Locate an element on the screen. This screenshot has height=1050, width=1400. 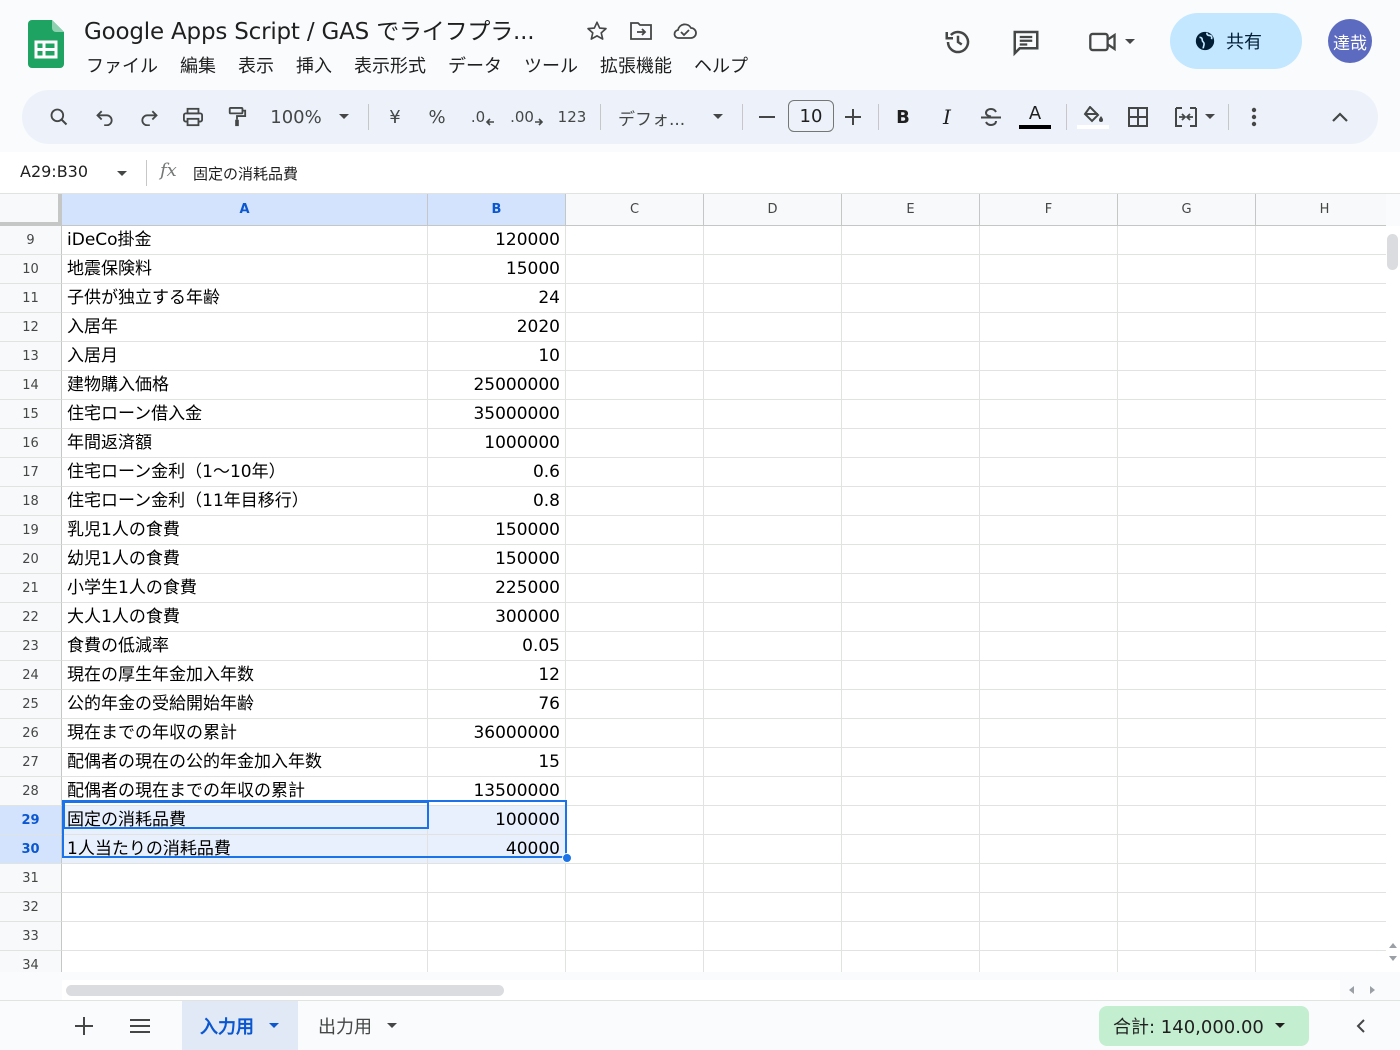
row-header: 27 is located at coordinates (31, 762).